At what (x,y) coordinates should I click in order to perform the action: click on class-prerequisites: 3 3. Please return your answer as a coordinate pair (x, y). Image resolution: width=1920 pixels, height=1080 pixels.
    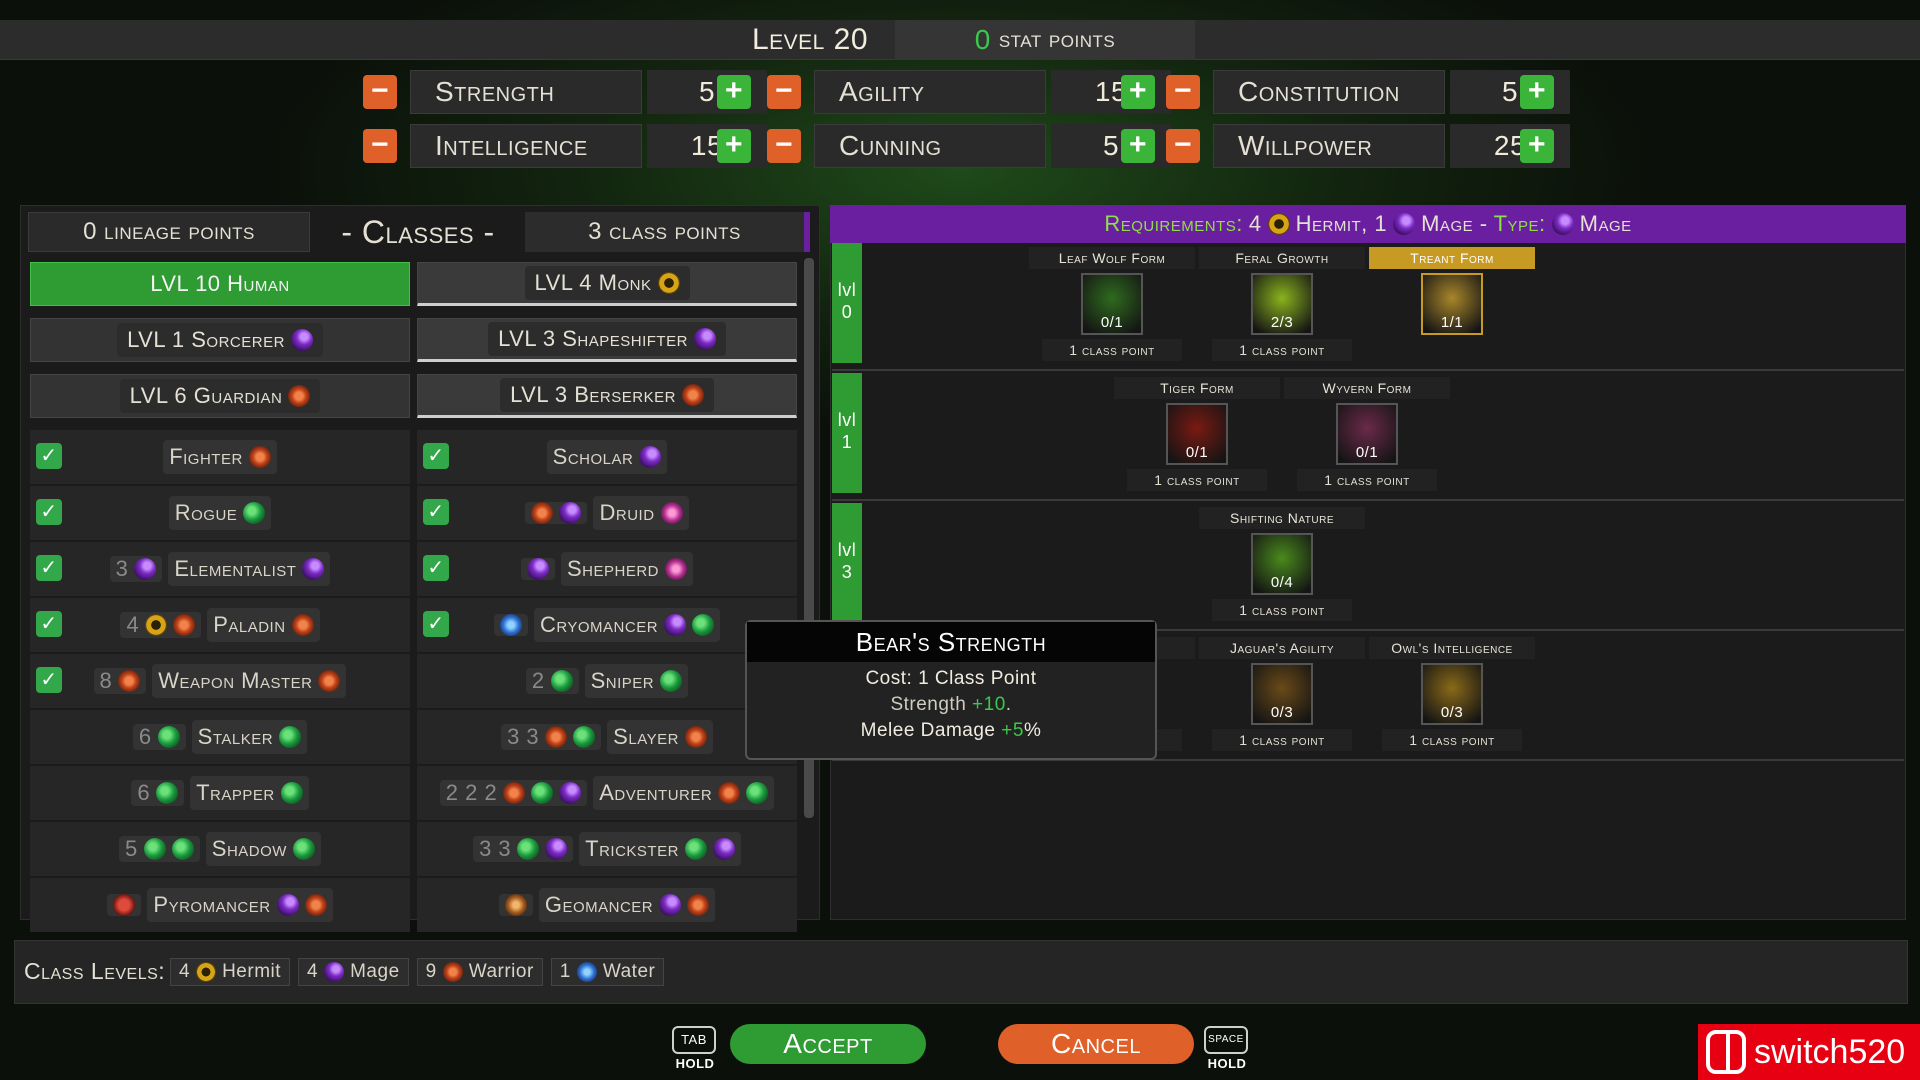
    Looking at the image, I should click on (523, 849).